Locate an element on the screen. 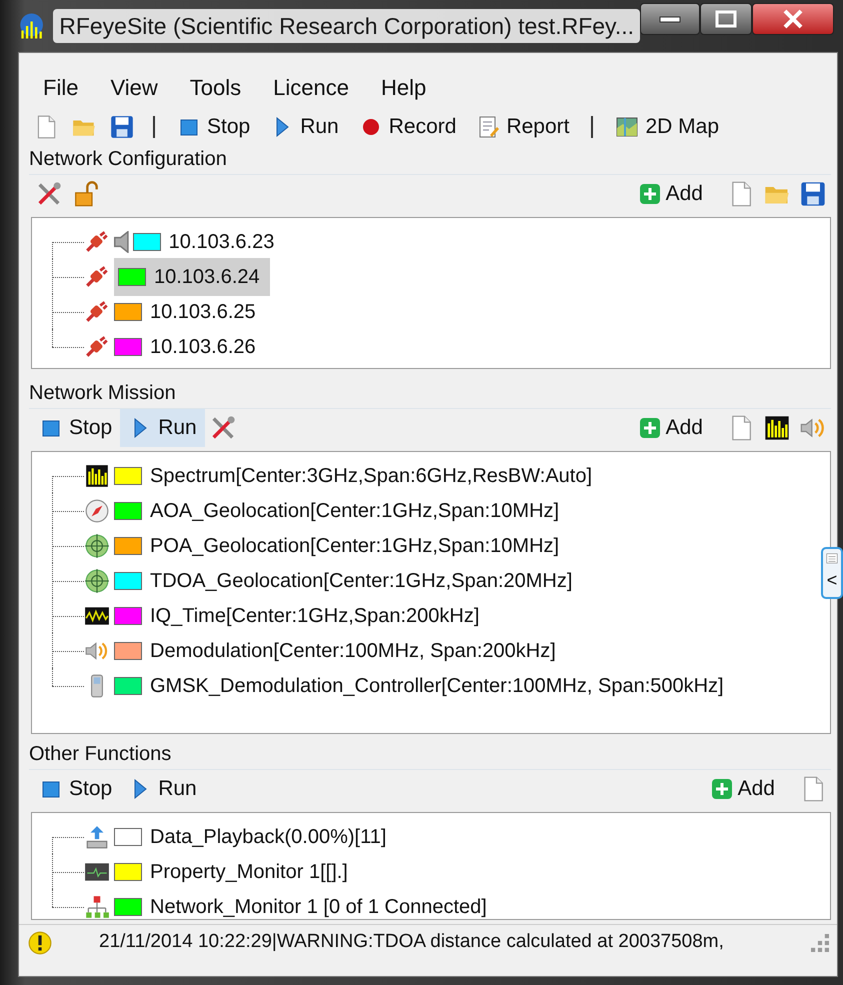 The width and height of the screenshot is (843, 985). warning-icon is located at coordinates (40, 943).